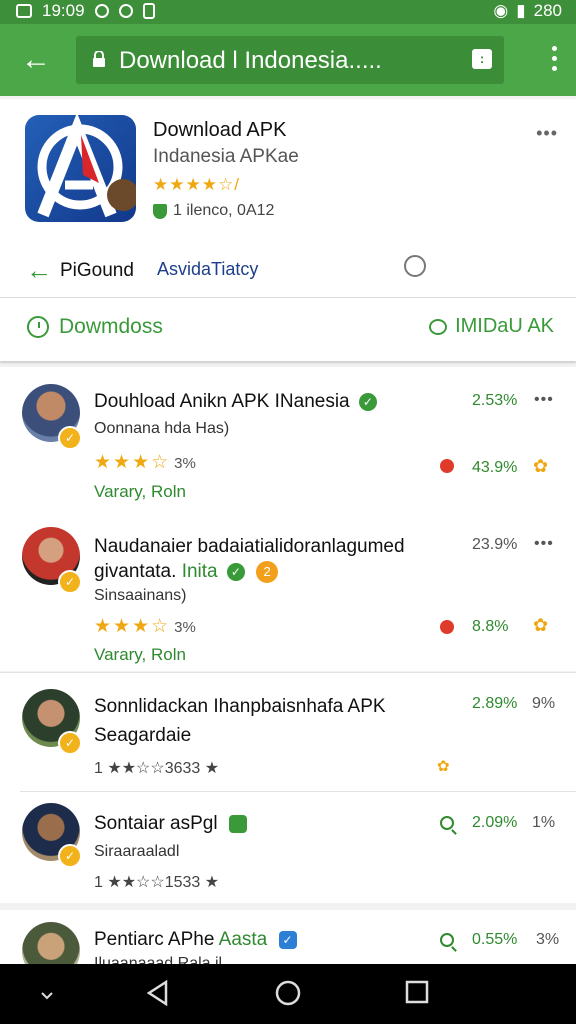  What do you see at coordinates (495, 544) in the screenshot?
I see `percent-value: 23.9%` at bounding box center [495, 544].